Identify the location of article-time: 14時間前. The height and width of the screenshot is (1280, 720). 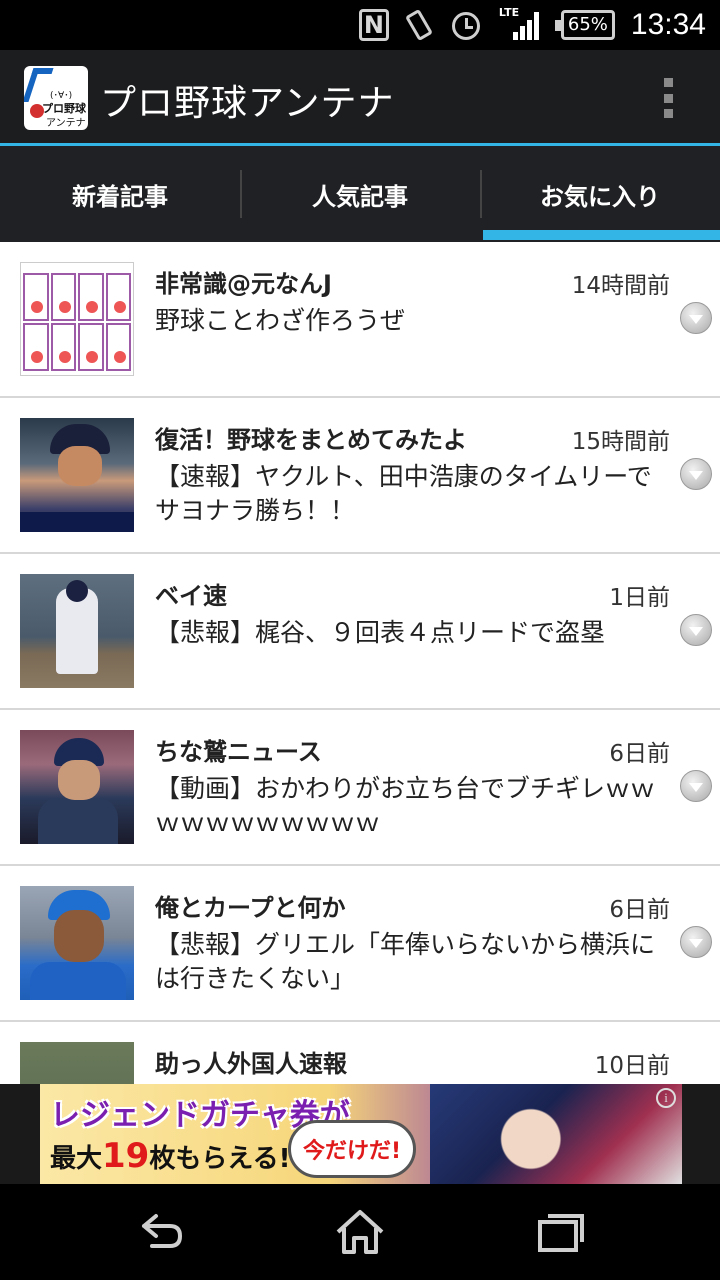
(620, 286).